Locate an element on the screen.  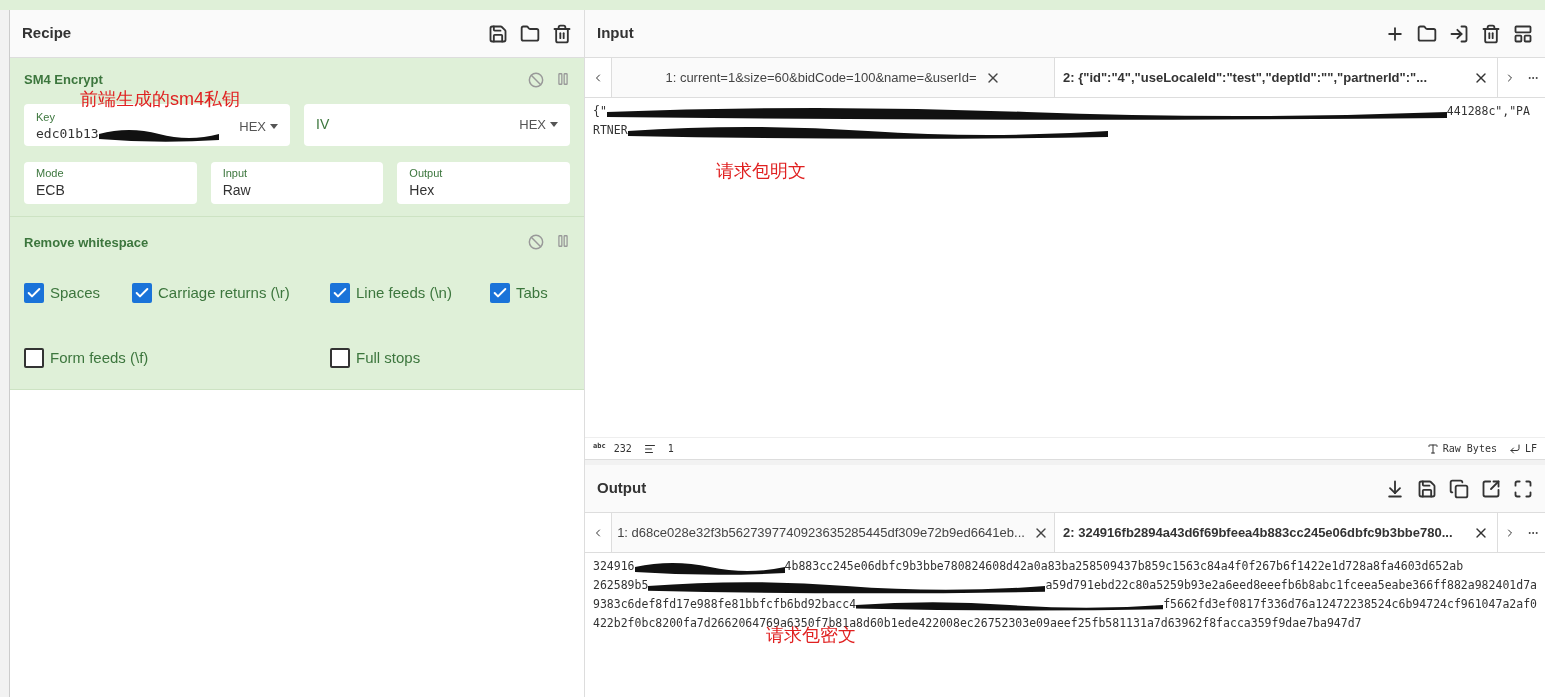
encoding-button: Raw Bytes is located at coordinates (1469, 448).